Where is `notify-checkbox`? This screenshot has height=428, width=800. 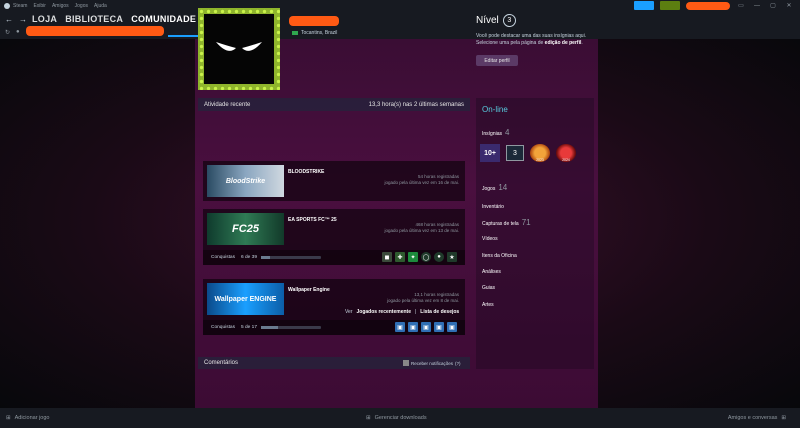
notify-checkbox is located at coordinates (406, 363).